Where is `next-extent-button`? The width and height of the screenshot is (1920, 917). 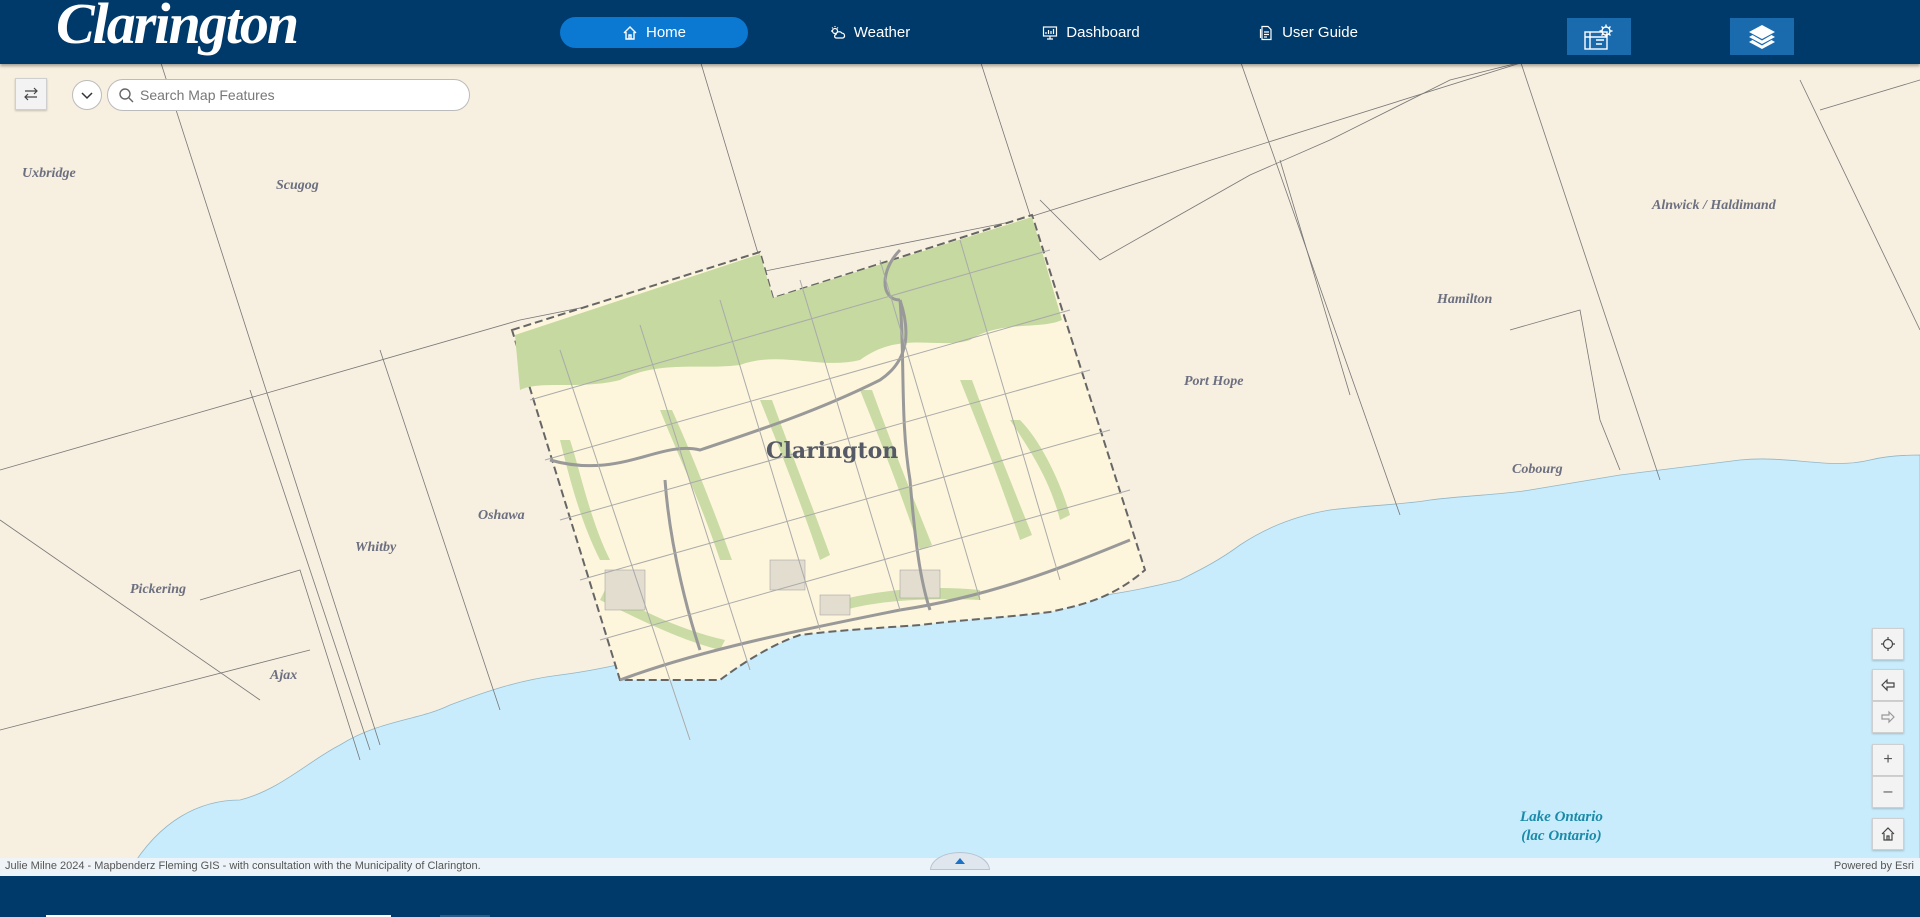 next-extent-button is located at coordinates (1888, 717).